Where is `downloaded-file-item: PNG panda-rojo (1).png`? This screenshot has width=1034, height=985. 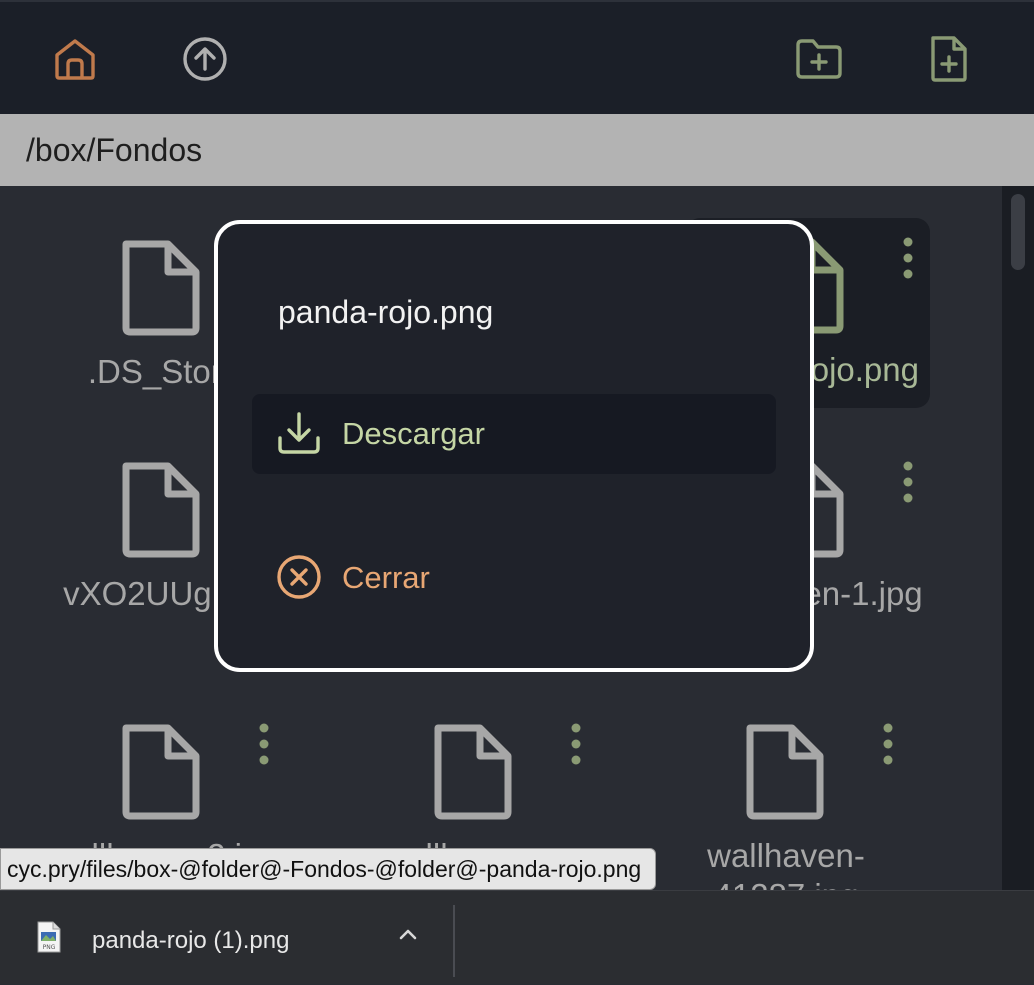 downloaded-file-item: PNG panda-rojo (1).png is located at coordinates (227, 938).